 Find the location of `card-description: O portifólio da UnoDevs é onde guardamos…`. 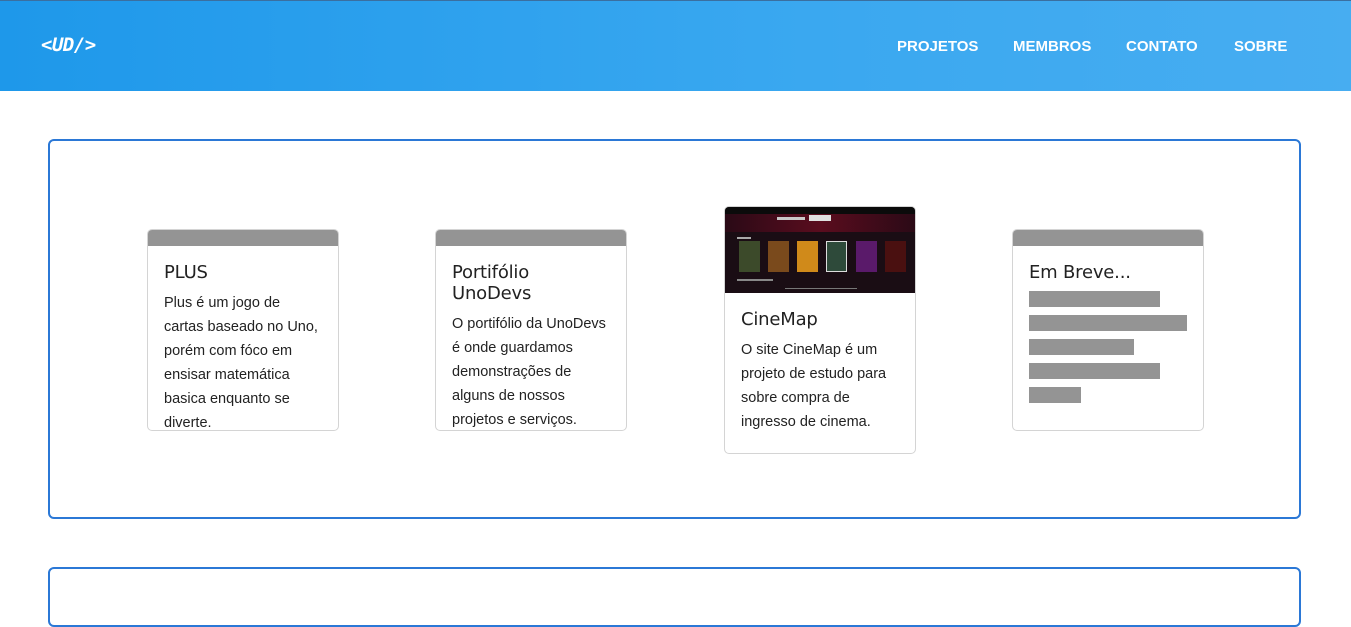

card-description: O portifólio da UnoDevs é onde guardamos… is located at coordinates (529, 372).